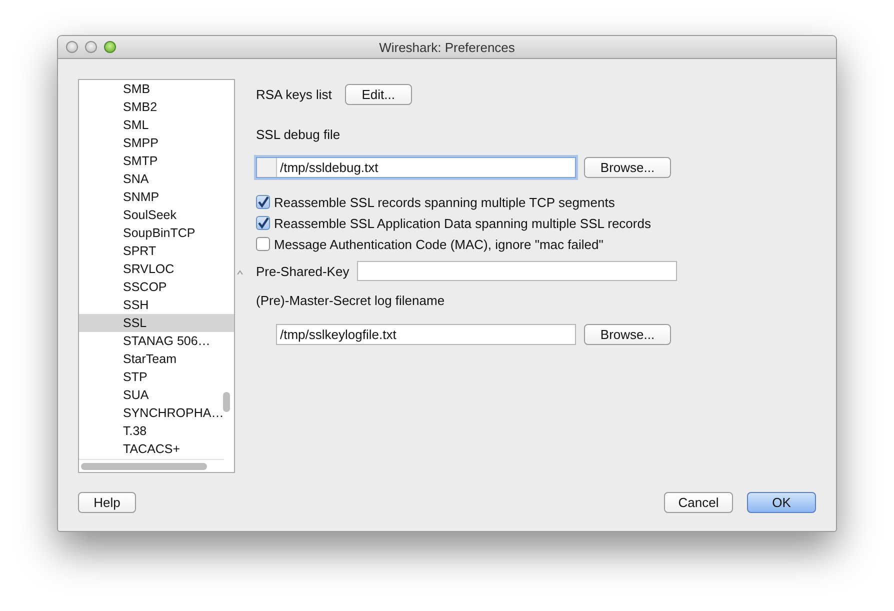  What do you see at coordinates (462, 223) in the screenshot?
I see `checkbox-label: Reassemble SSL Application Data spanning multiple SSL records` at bounding box center [462, 223].